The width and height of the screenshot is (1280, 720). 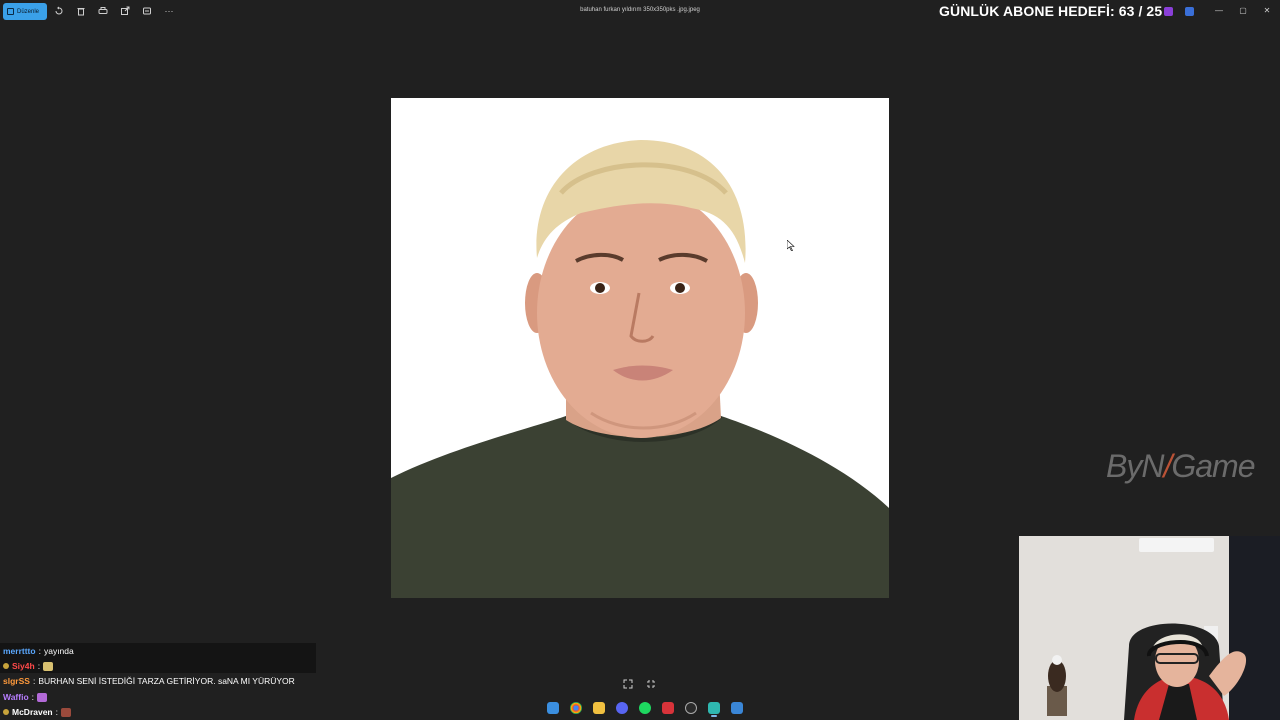 I want to click on fit-to-window-icon, so click(x=628, y=684).